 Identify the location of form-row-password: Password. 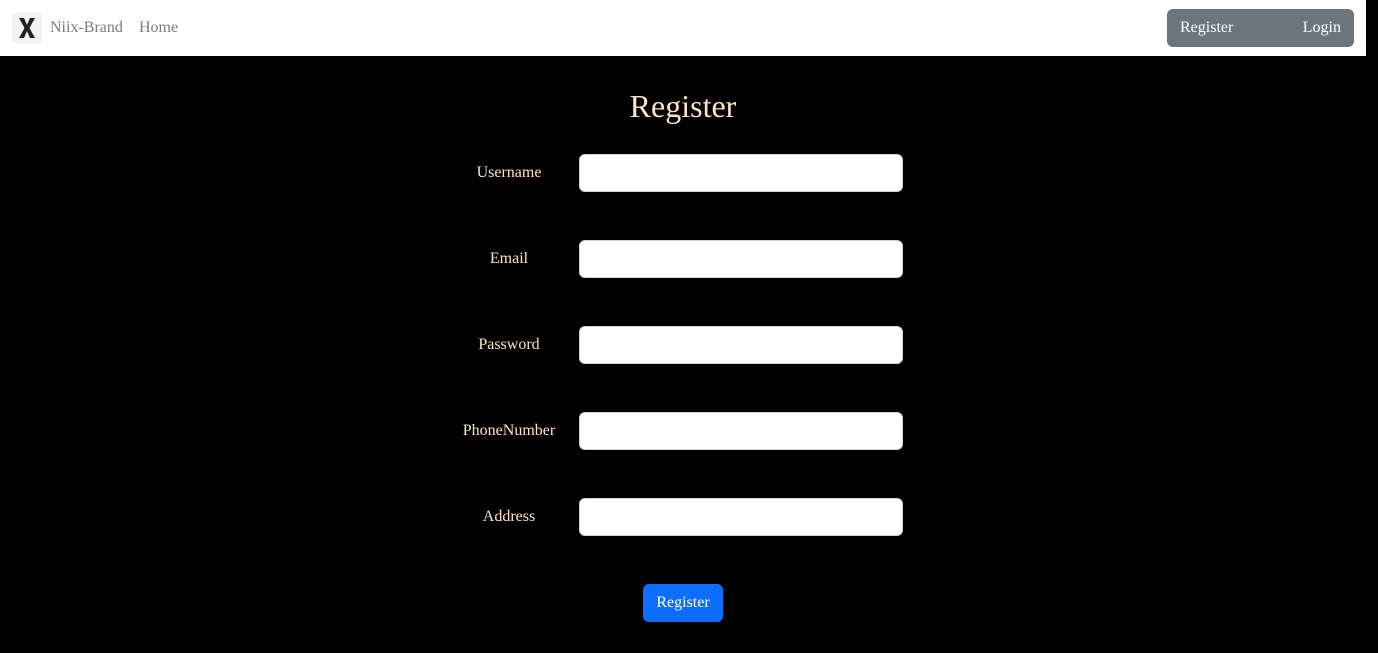
(689, 345).